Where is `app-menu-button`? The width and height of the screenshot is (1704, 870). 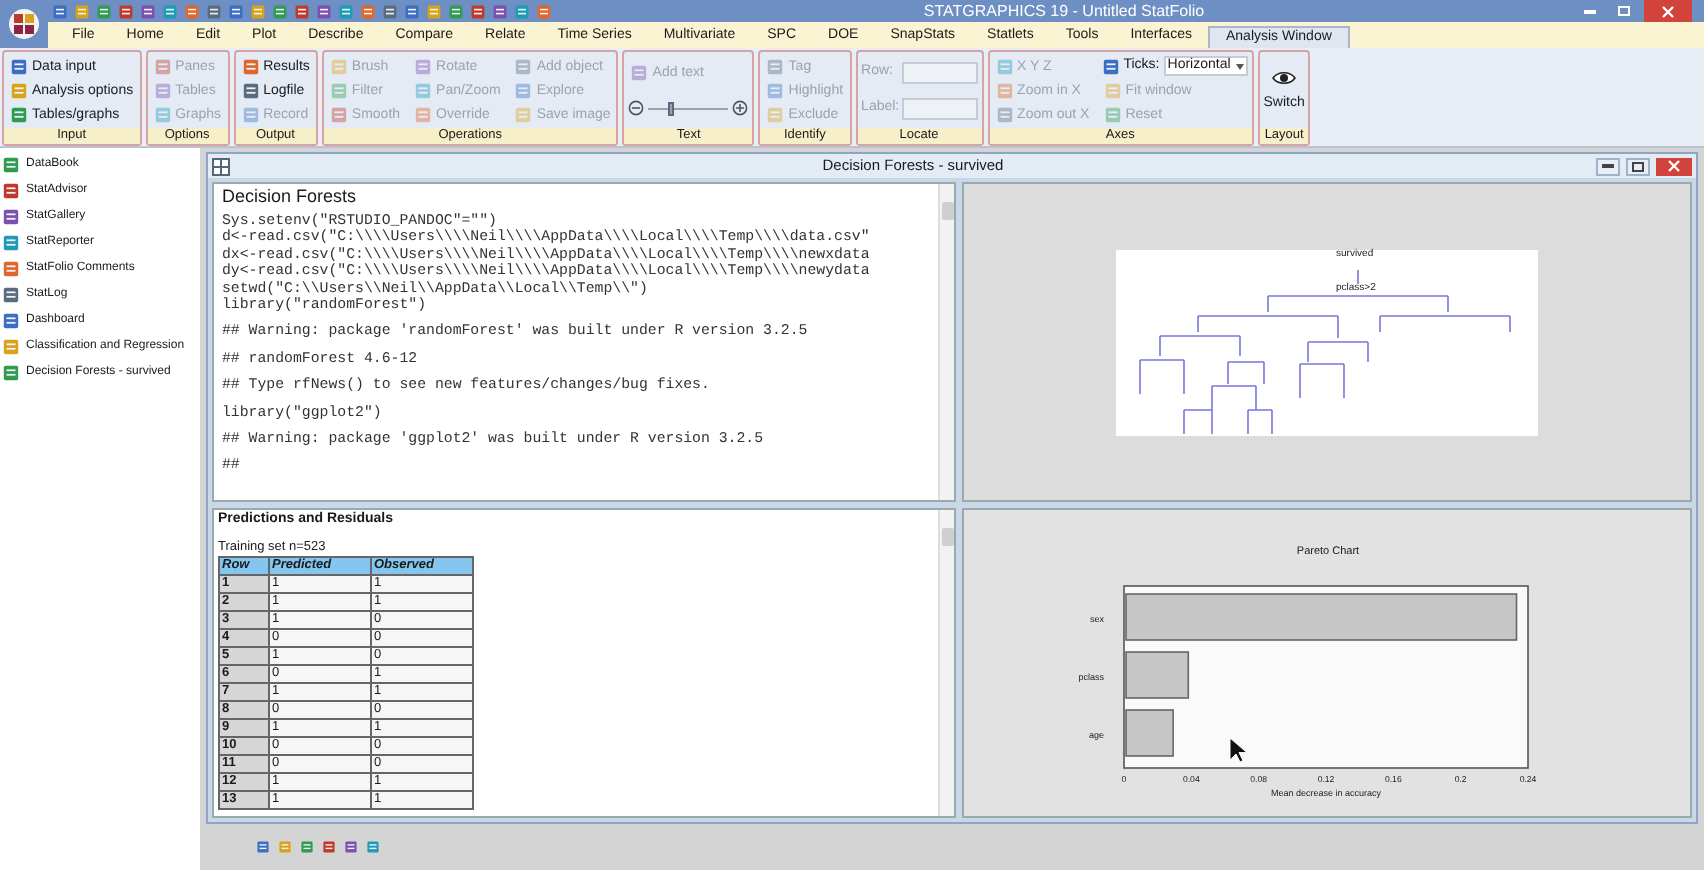
app-menu-button is located at coordinates (24, 24).